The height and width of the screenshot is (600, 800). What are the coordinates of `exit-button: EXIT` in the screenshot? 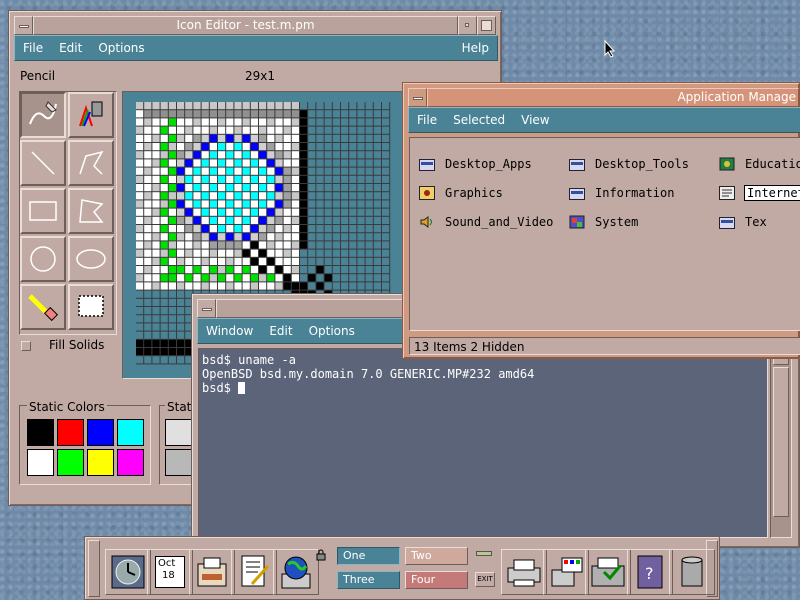 It's located at (485, 579).